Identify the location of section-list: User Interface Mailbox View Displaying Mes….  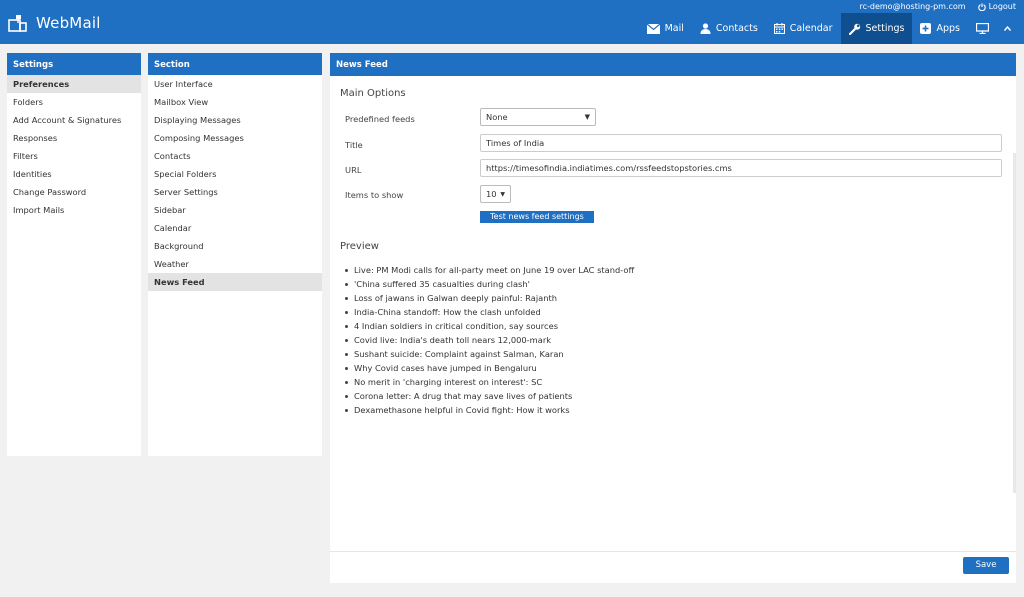
(235, 183).